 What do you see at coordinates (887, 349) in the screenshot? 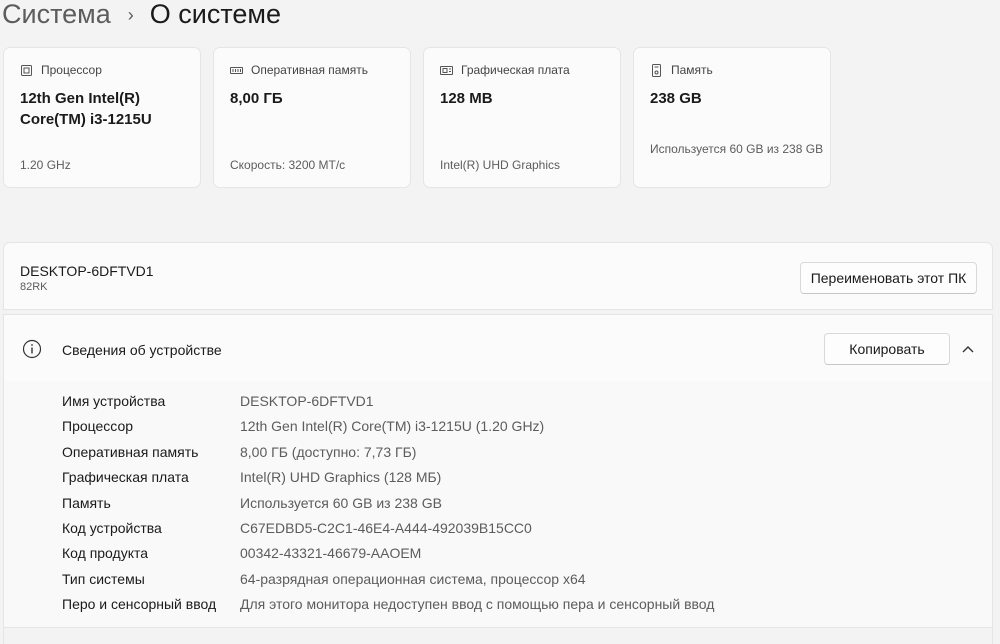
I see `copy-button: Копировать` at bounding box center [887, 349].